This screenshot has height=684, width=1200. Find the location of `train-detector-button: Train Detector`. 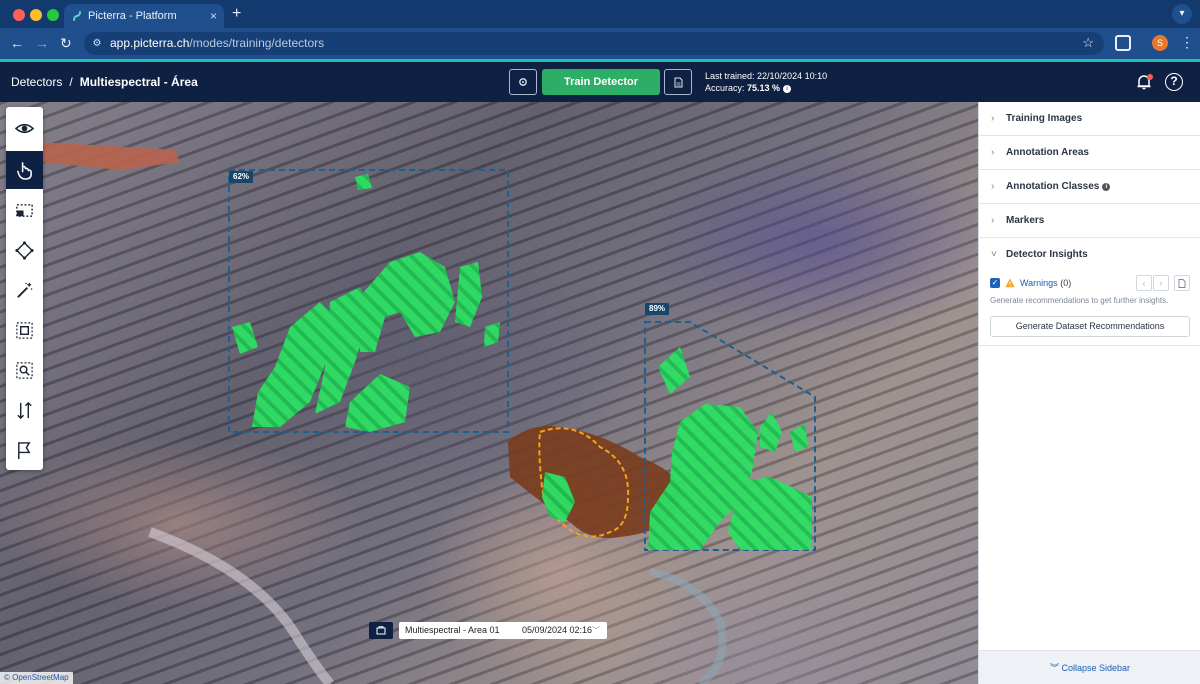

train-detector-button: Train Detector is located at coordinates (601, 82).